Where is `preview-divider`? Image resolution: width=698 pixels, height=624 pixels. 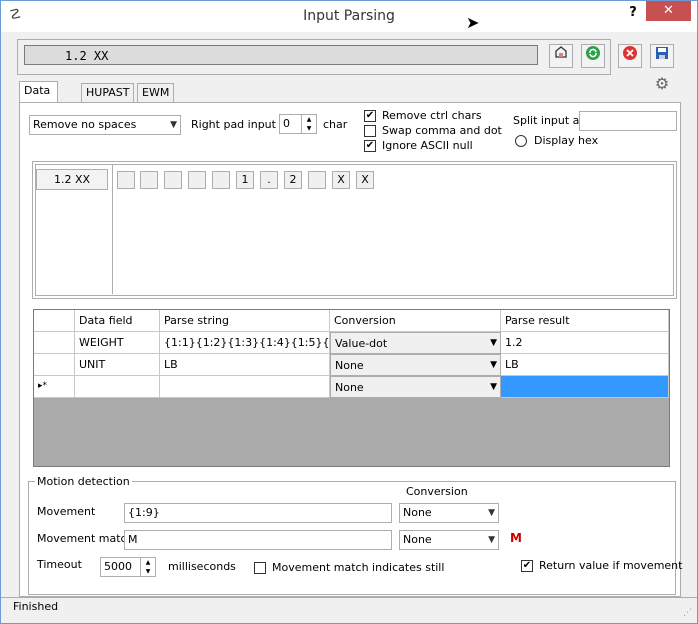
preview-divider is located at coordinates (112, 229).